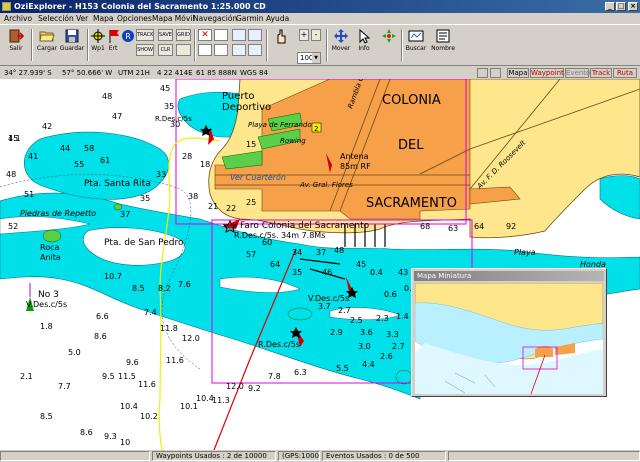 Image resolution: width=640 pixels, height=462 pixels. I want to click on names-list-icon, so click(443, 36).